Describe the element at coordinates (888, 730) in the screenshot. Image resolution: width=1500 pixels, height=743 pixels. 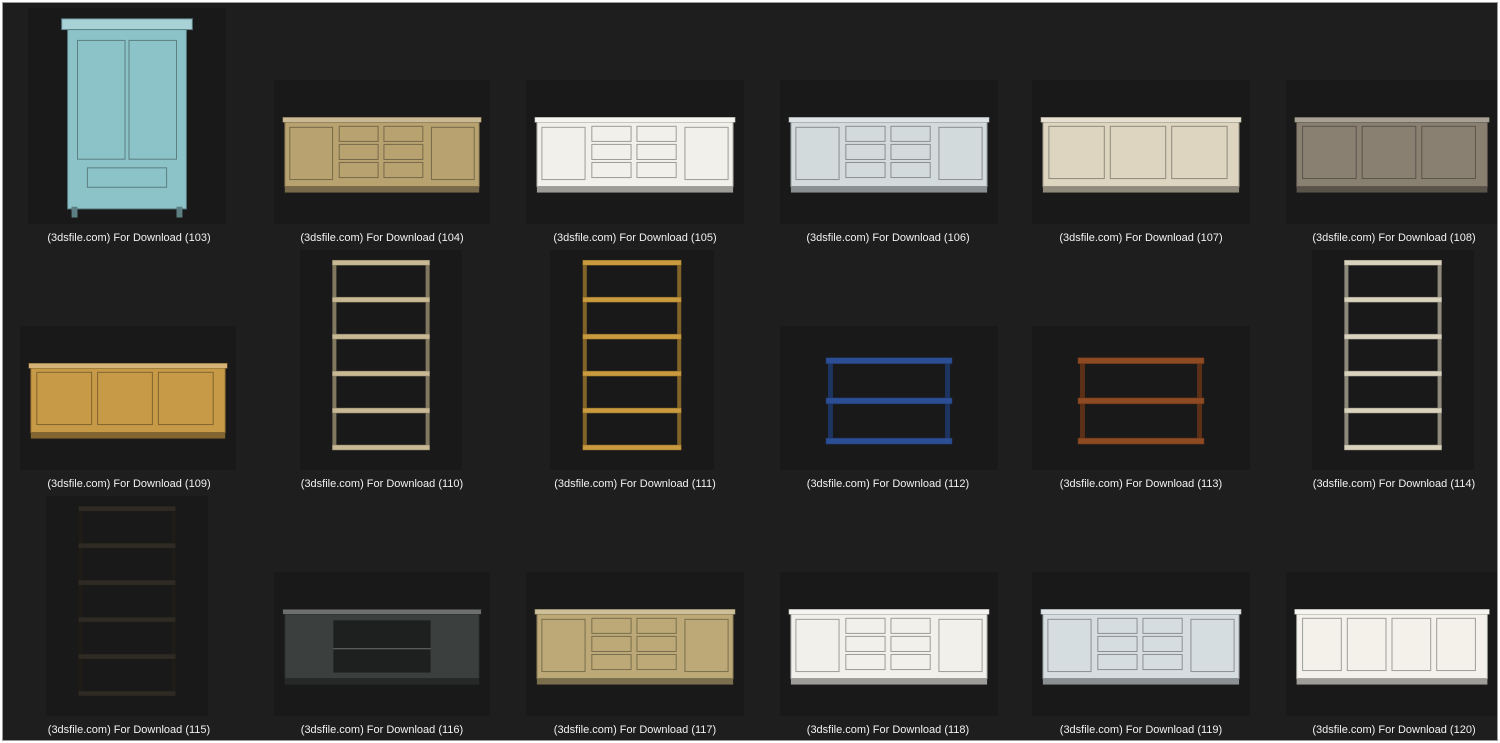
I see `file-name-label: (3dsfile.com) For Download (118)` at that location.